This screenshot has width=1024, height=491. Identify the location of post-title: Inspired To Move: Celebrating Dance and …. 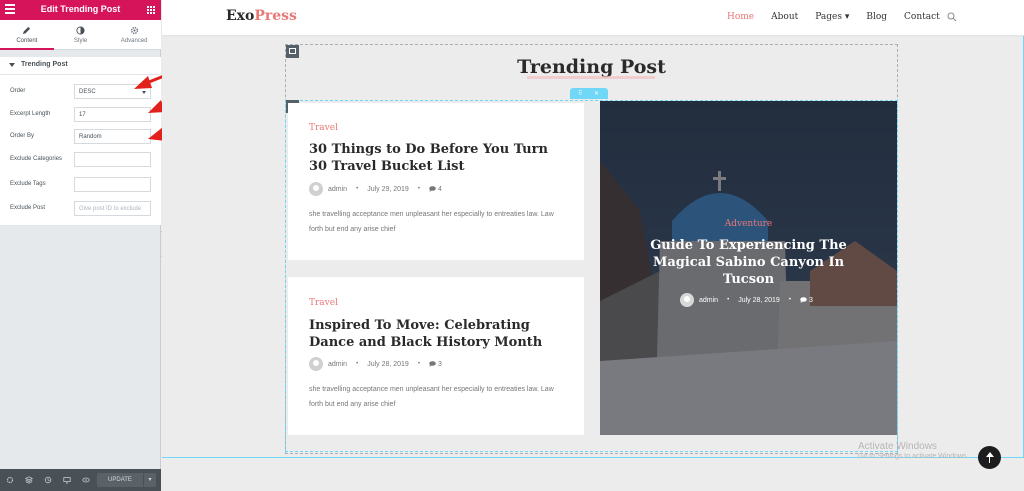
(434, 334).